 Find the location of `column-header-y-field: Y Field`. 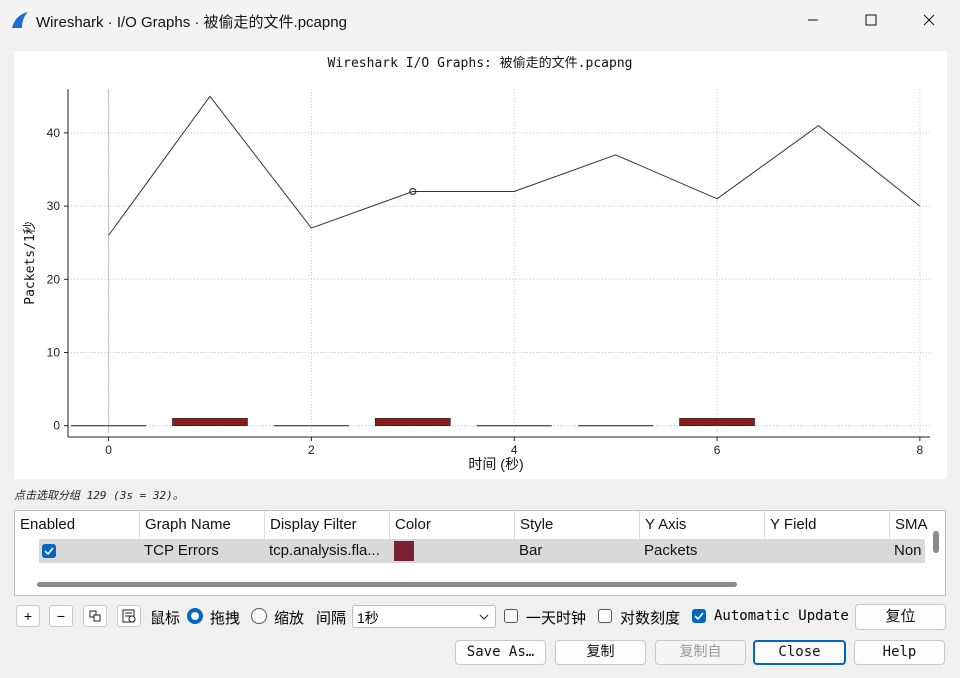

column-header-y-field: Y Field is located at coordinates (827, 525).